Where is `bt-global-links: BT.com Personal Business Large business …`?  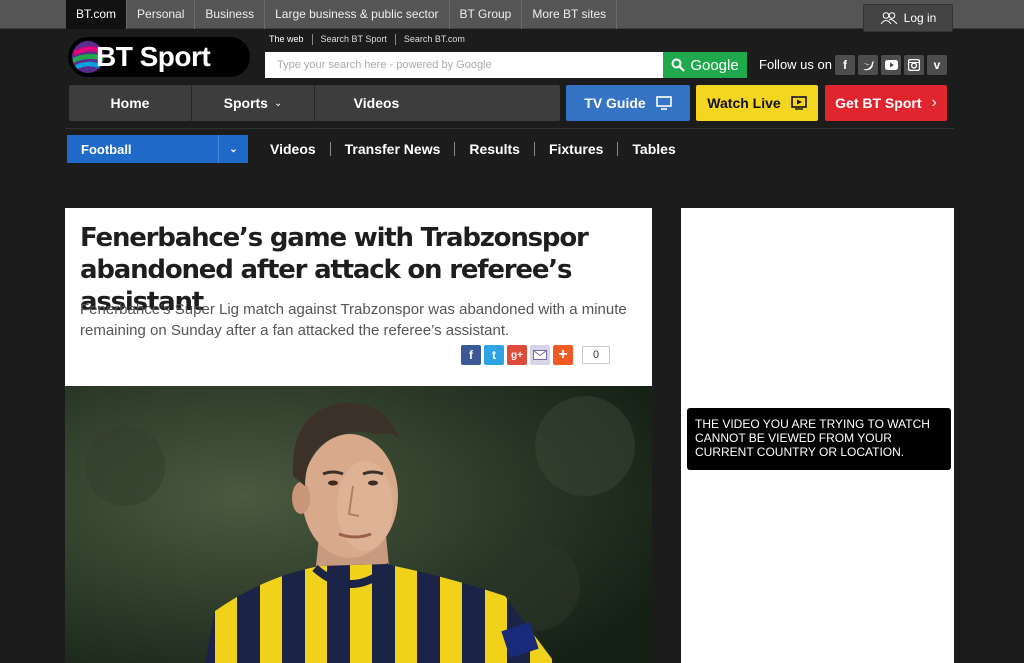
bt-global-links: BT.com Personal Business Large business … is located at coordinates (342, 14).